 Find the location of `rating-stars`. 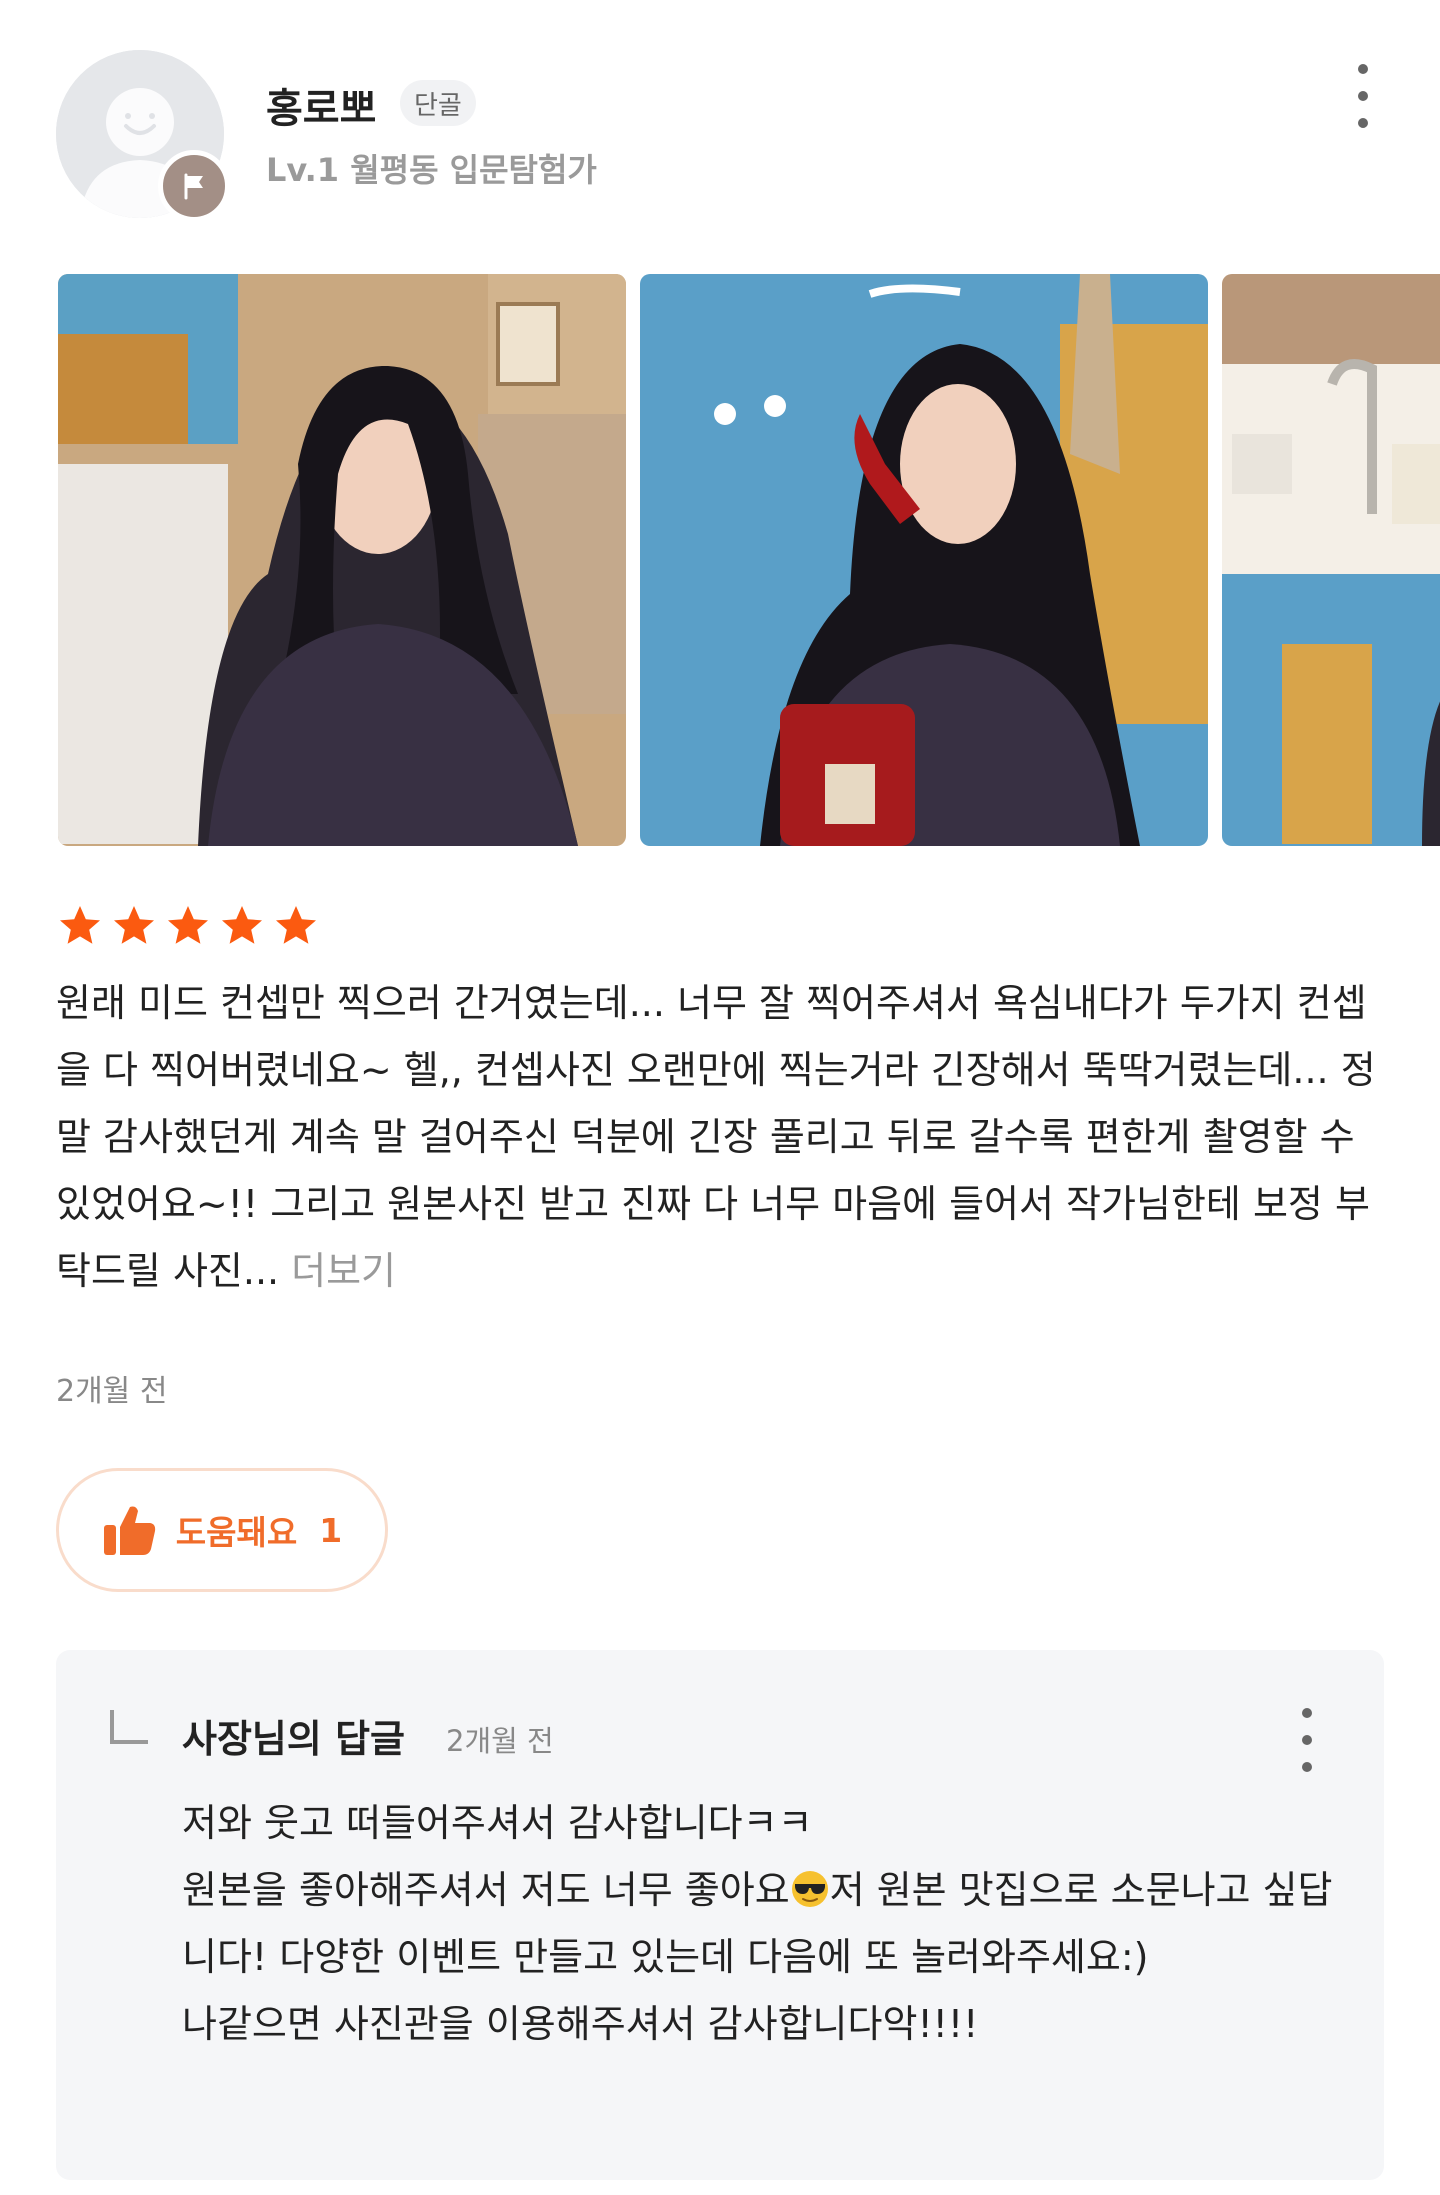

rating-stars is located at coordinates (188, 926).